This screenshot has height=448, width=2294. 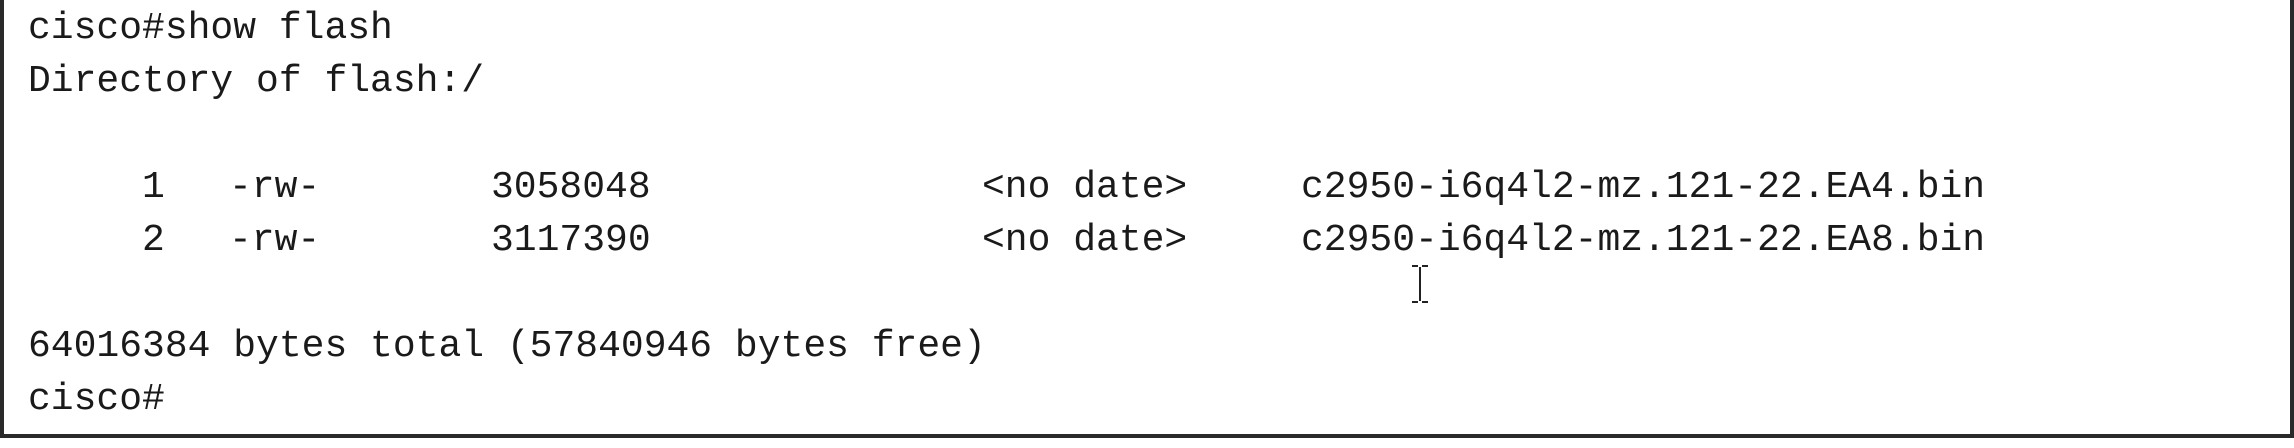 I want to click on file-name: c2950-i6q4l2-mz.121-22.EA4.bin, so click(x=1643, y=187).